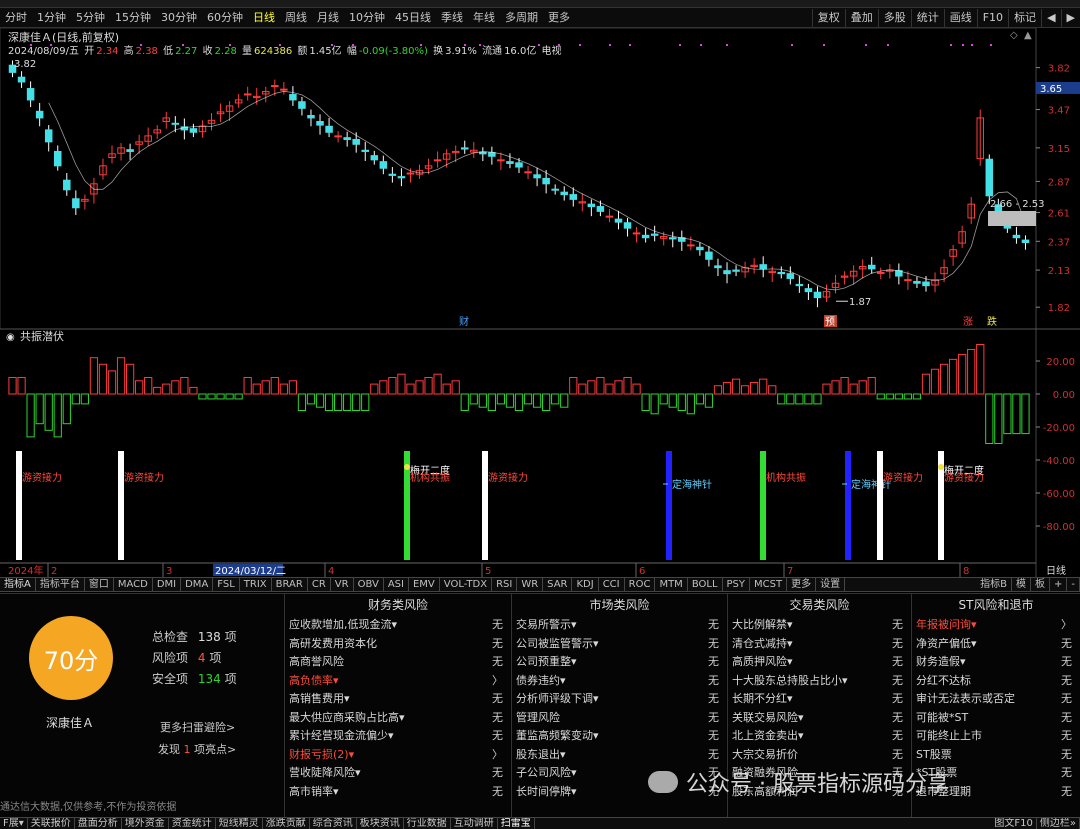 This screenshot has width=1080, height=829. Describe the element at coordinates (60, 584) in the screenshot. I see `indicator-tab: 指标平台` at that location.